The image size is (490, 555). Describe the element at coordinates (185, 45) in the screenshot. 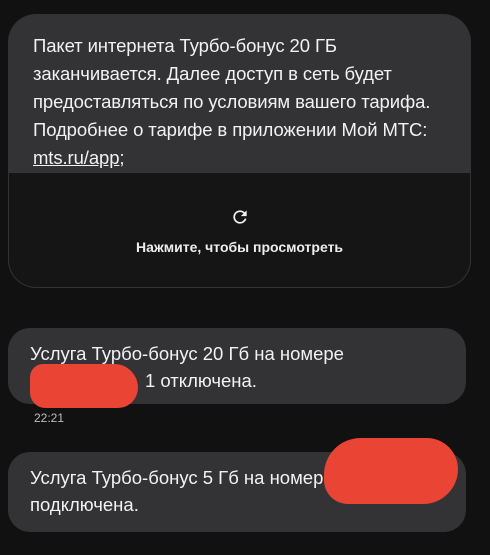

I see `message-line: Пакет интернета Турбо-бонус 20 ГБ` at that location.